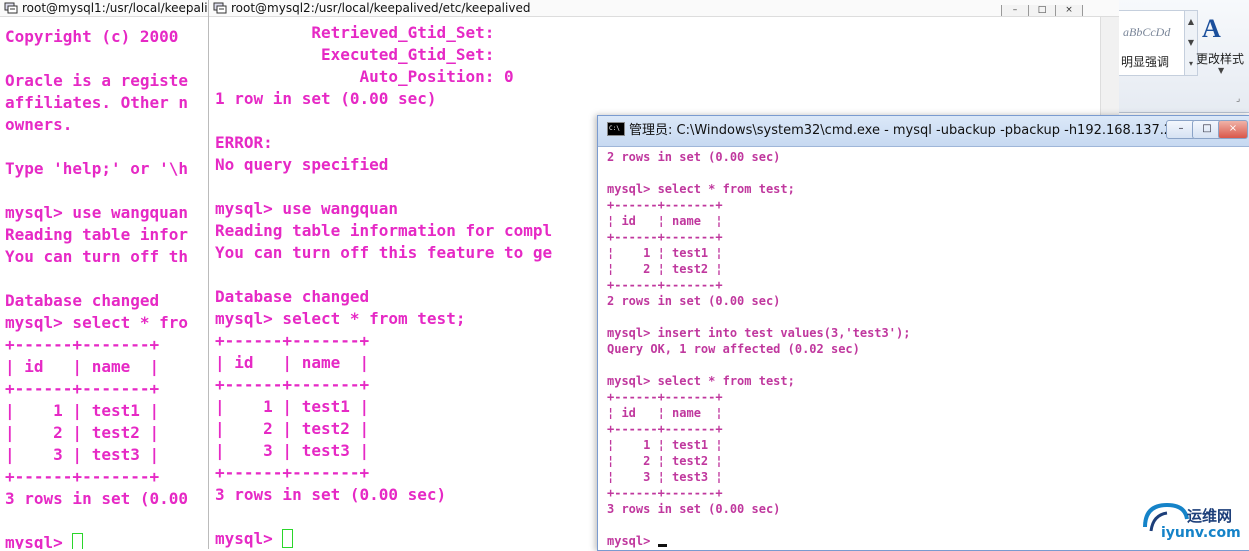  What do you see at coordinates (1211, 29) in the screenshot?
I see `change-styles-icon: A` at bounding box center [1211, 29].